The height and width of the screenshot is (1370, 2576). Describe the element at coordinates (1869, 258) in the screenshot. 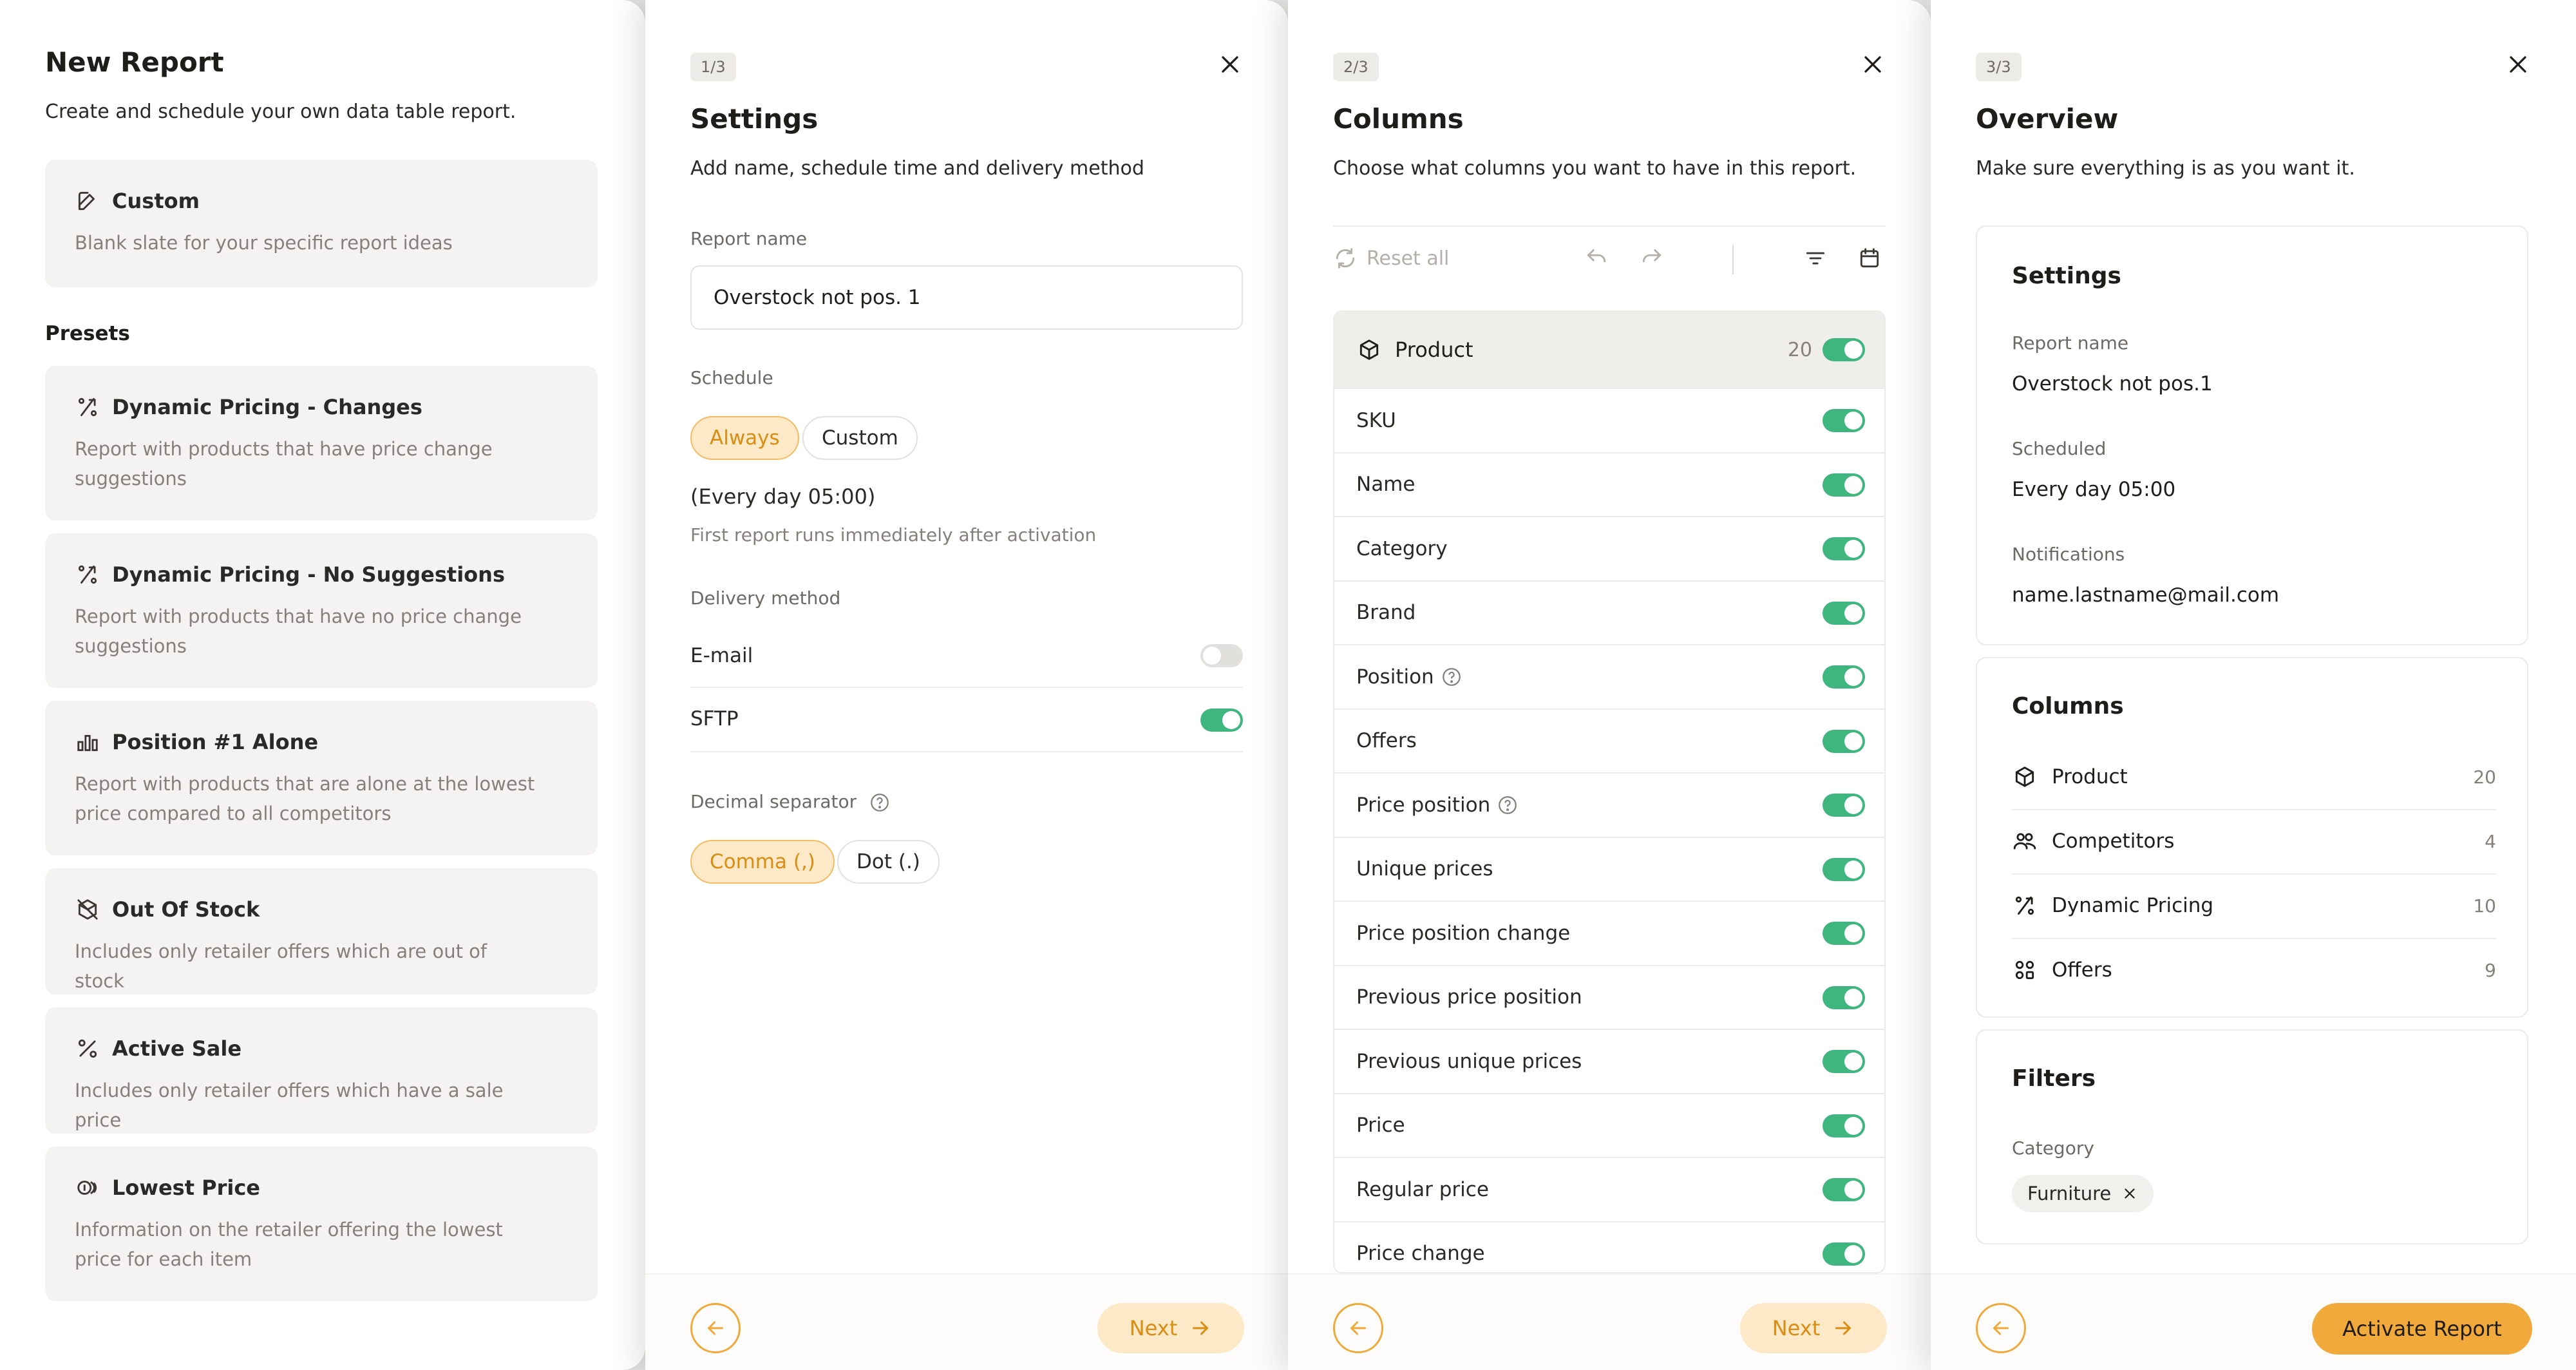

I see `calendar-button` at that location.